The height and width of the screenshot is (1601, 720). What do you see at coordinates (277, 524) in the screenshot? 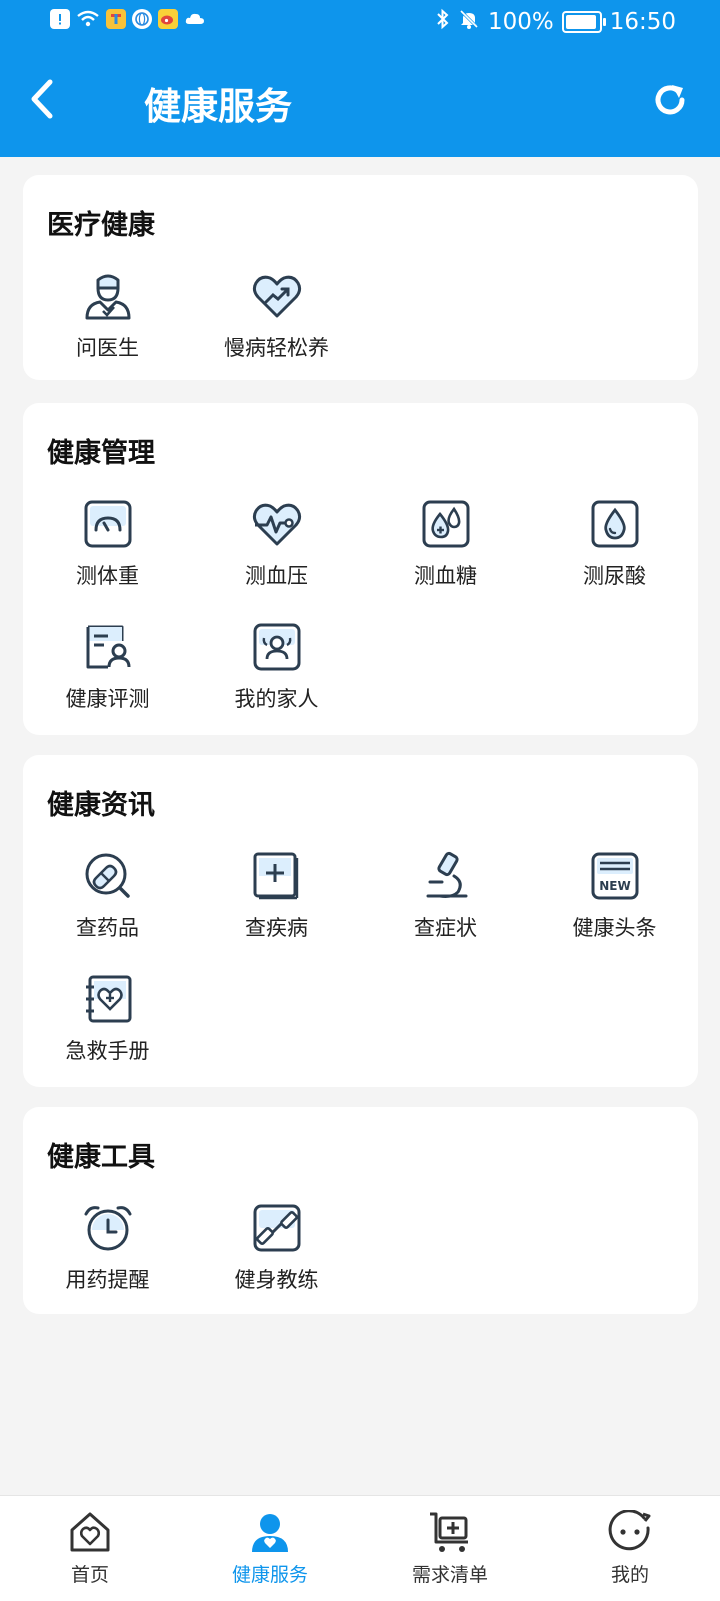
I see `heart-pulse-icon` at bounding box center [277, 524].